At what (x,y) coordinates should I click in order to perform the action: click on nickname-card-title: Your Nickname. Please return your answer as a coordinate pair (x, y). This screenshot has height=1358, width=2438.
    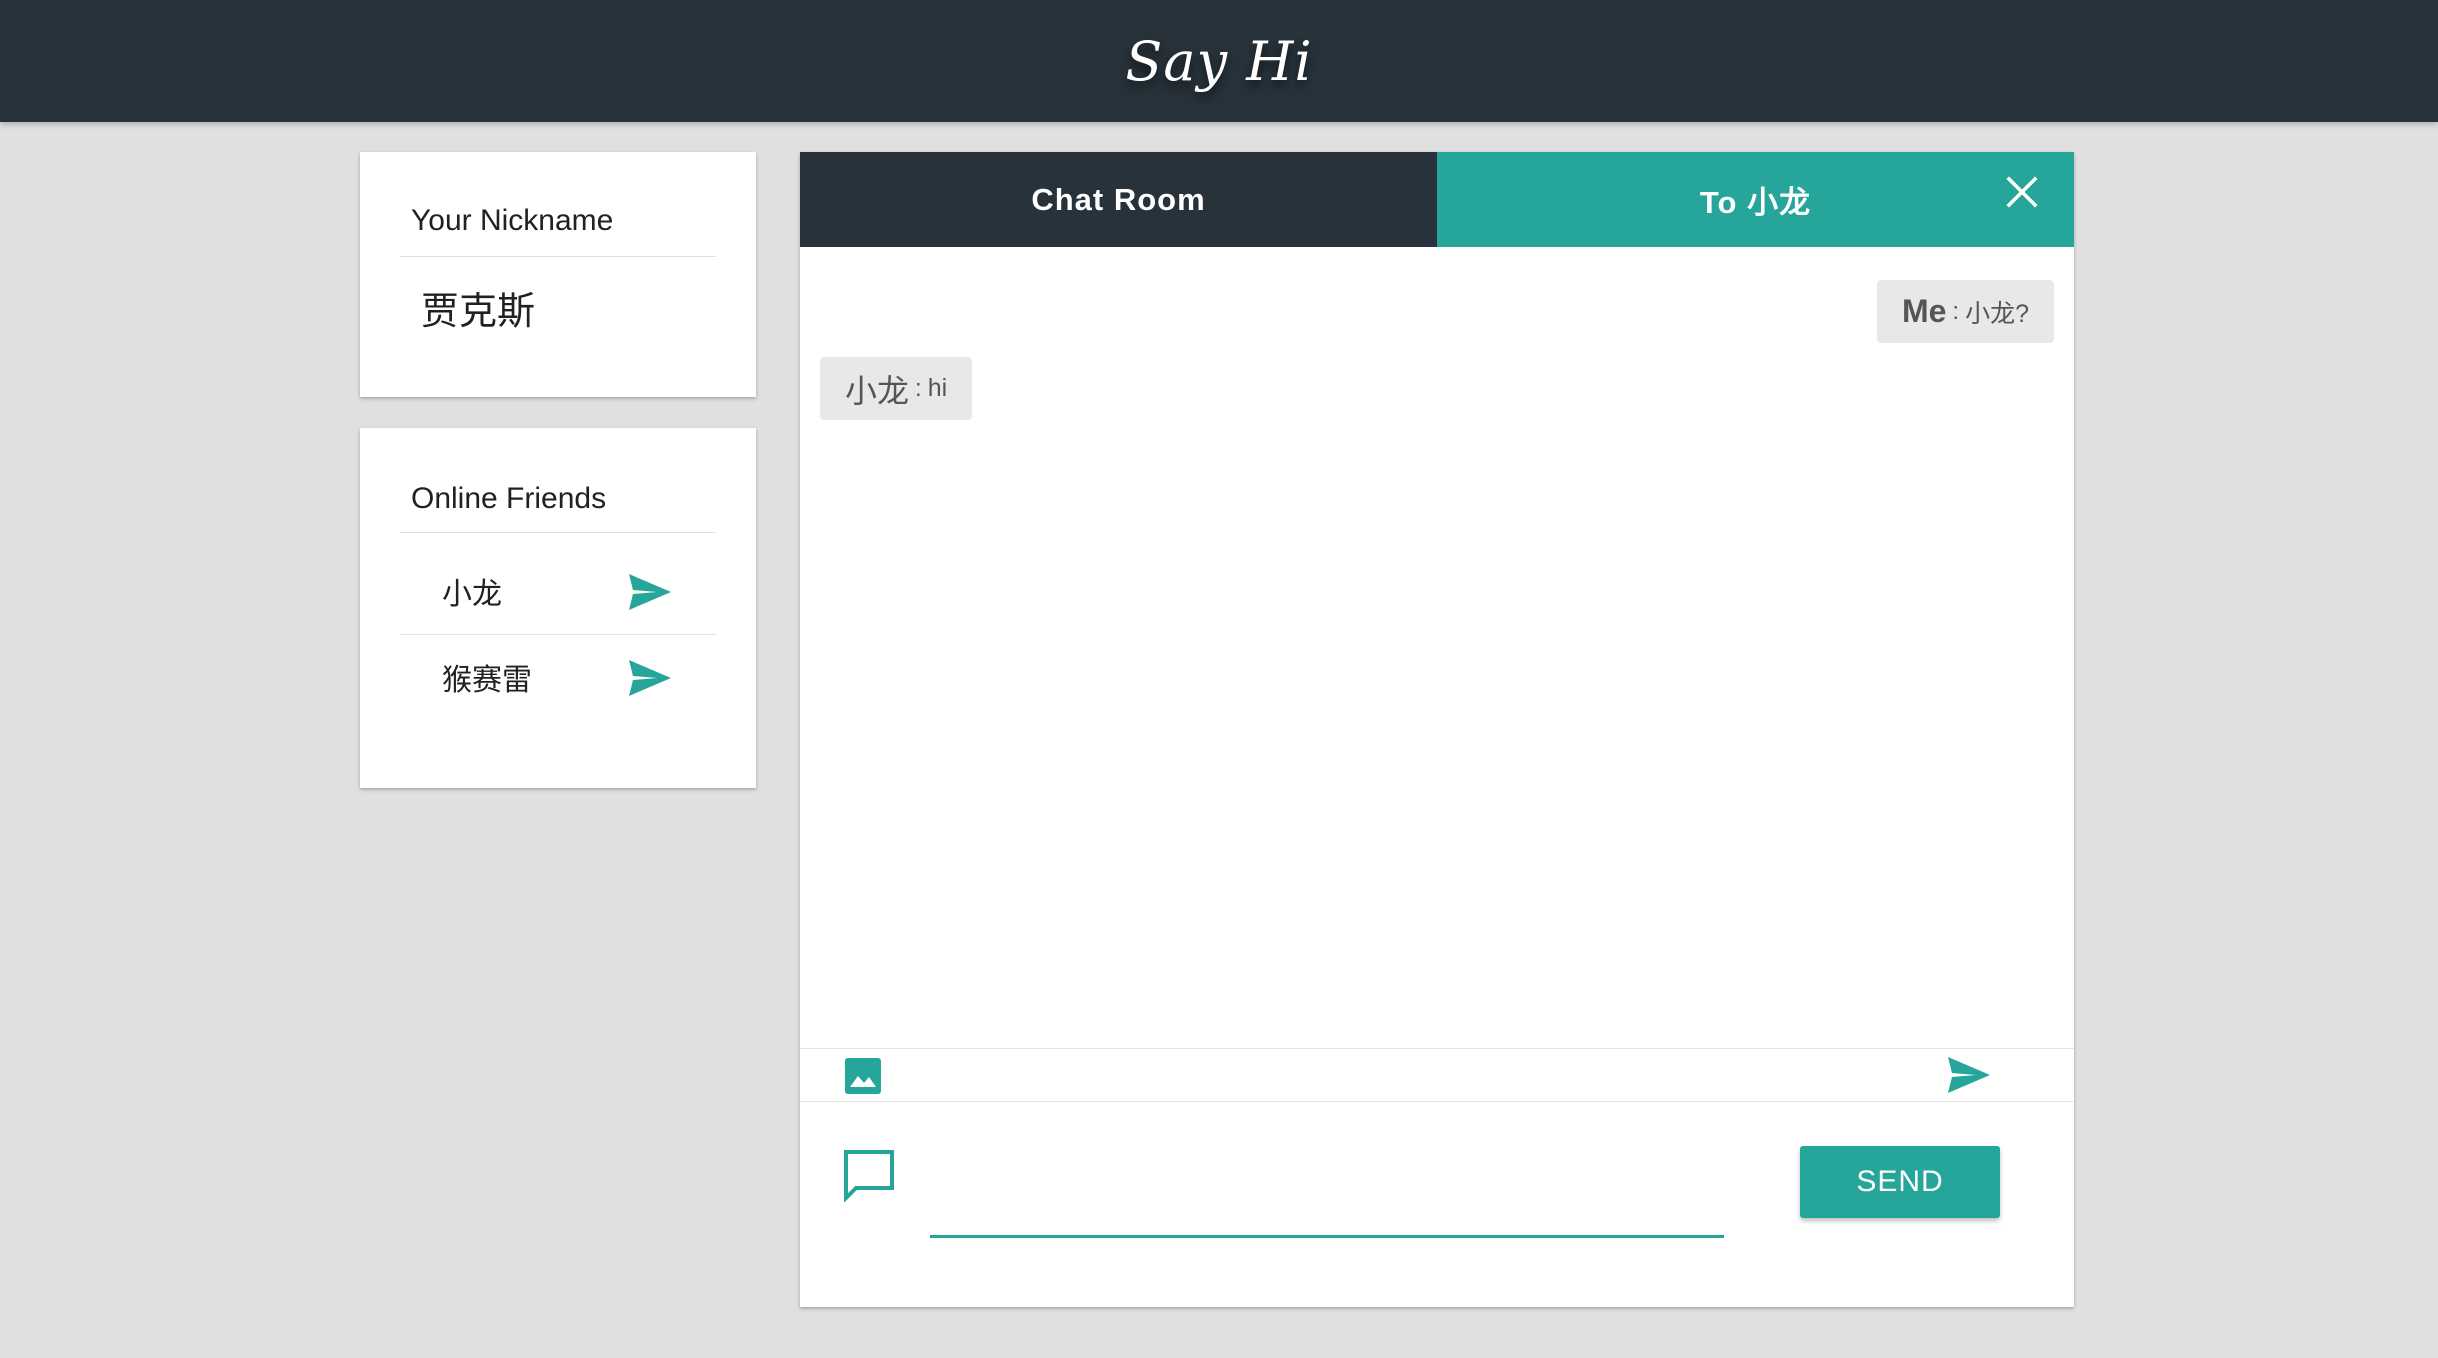
    Looking at the image, I should click on (512, 220).